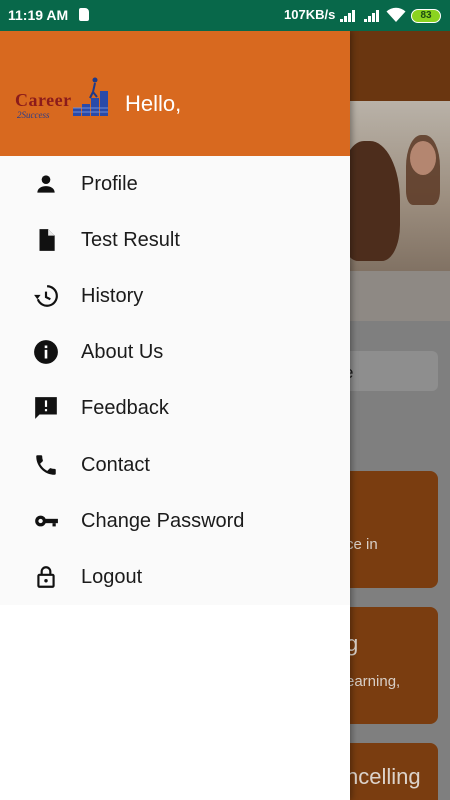 Image resolution: width=450 pixels, height=800 pixels. What do you see at coordinates (175, 577) in the screenshot?
I see `menu-item-logout: Logout` at bounding box center [175, 577].